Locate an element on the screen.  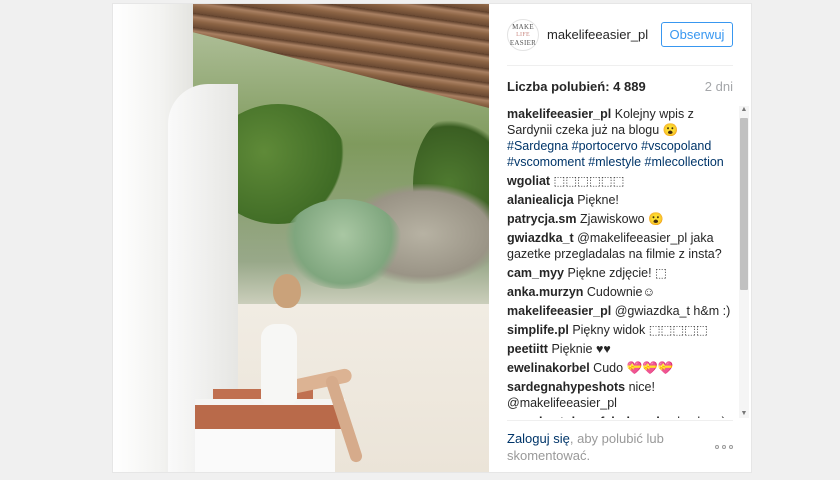
comment-text: Piękny widok ⬚⬚⬚⬚⬚ is located at coordinates (640, 330).